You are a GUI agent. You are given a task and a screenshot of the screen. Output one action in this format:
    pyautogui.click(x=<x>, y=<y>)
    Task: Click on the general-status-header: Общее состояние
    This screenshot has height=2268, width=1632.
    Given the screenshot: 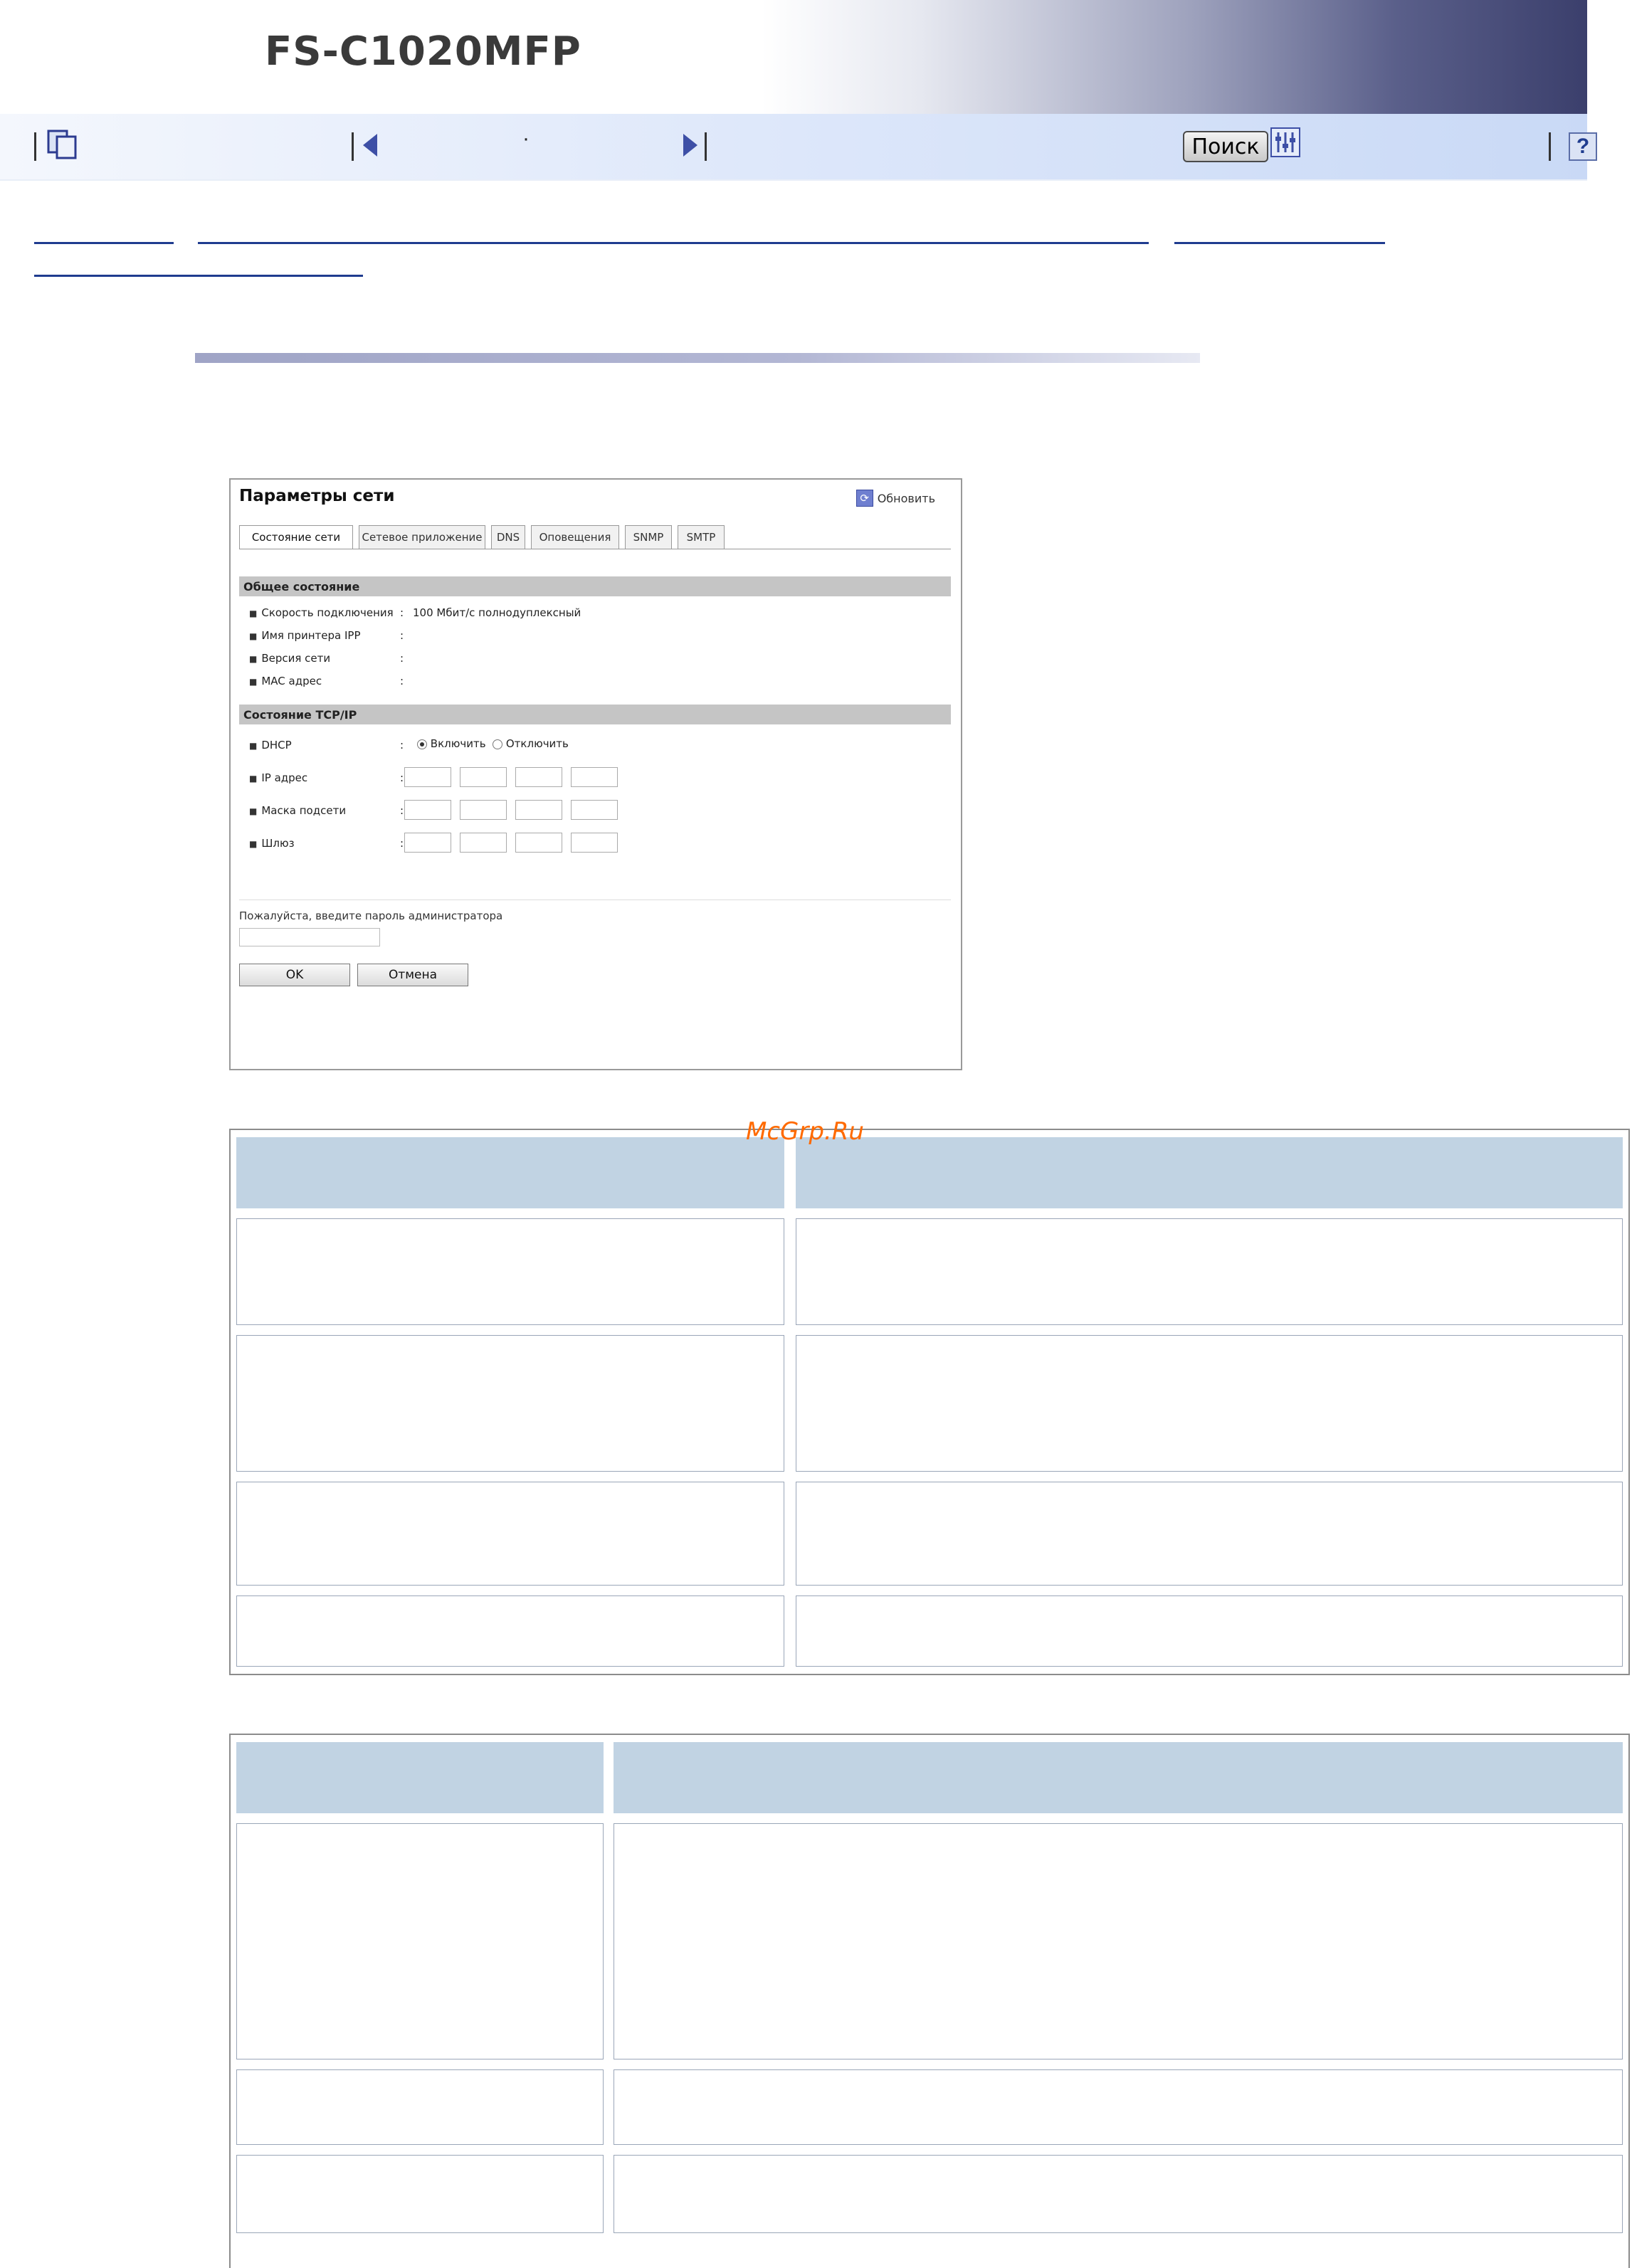 What is the action you would take?
    pyautogui.click(x=595, y=586)
    